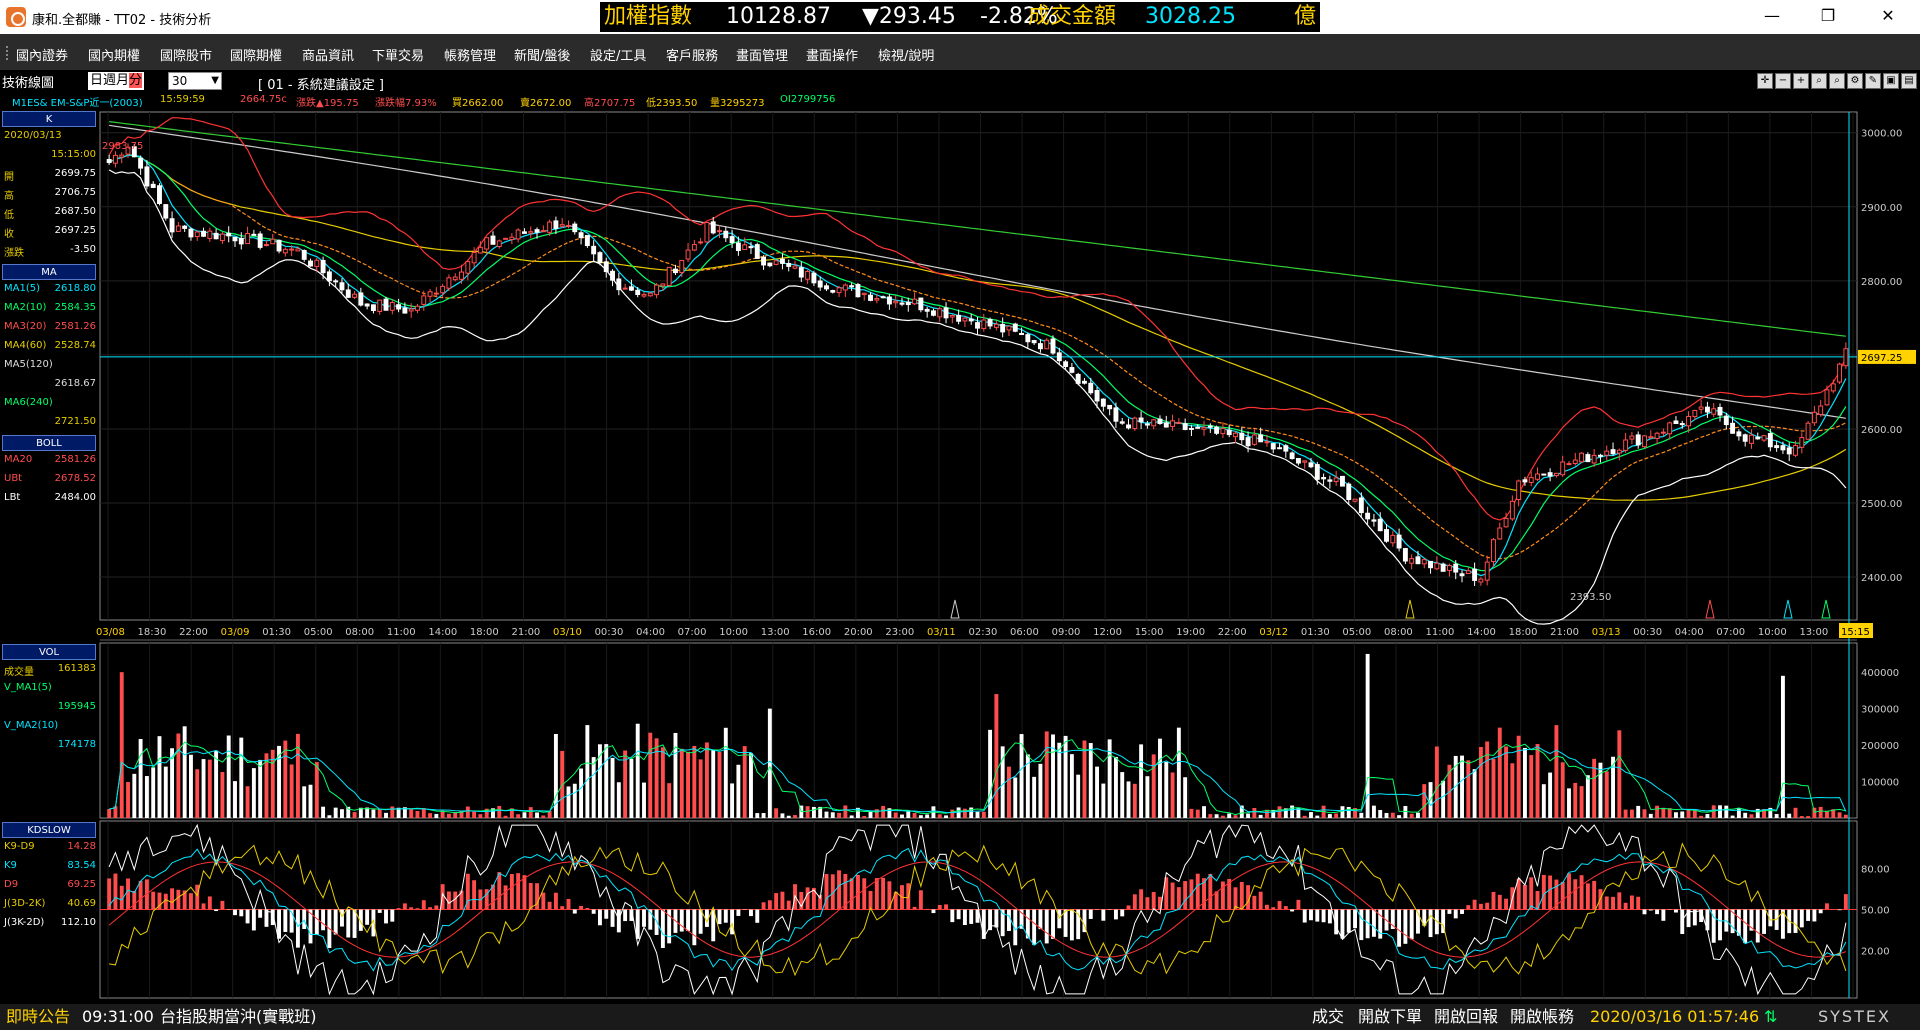 Image resolution: width=1920 pixels, height=1030 pixels. I want to click on open-account-button: 開啟帳務, so click(1542, 1017).